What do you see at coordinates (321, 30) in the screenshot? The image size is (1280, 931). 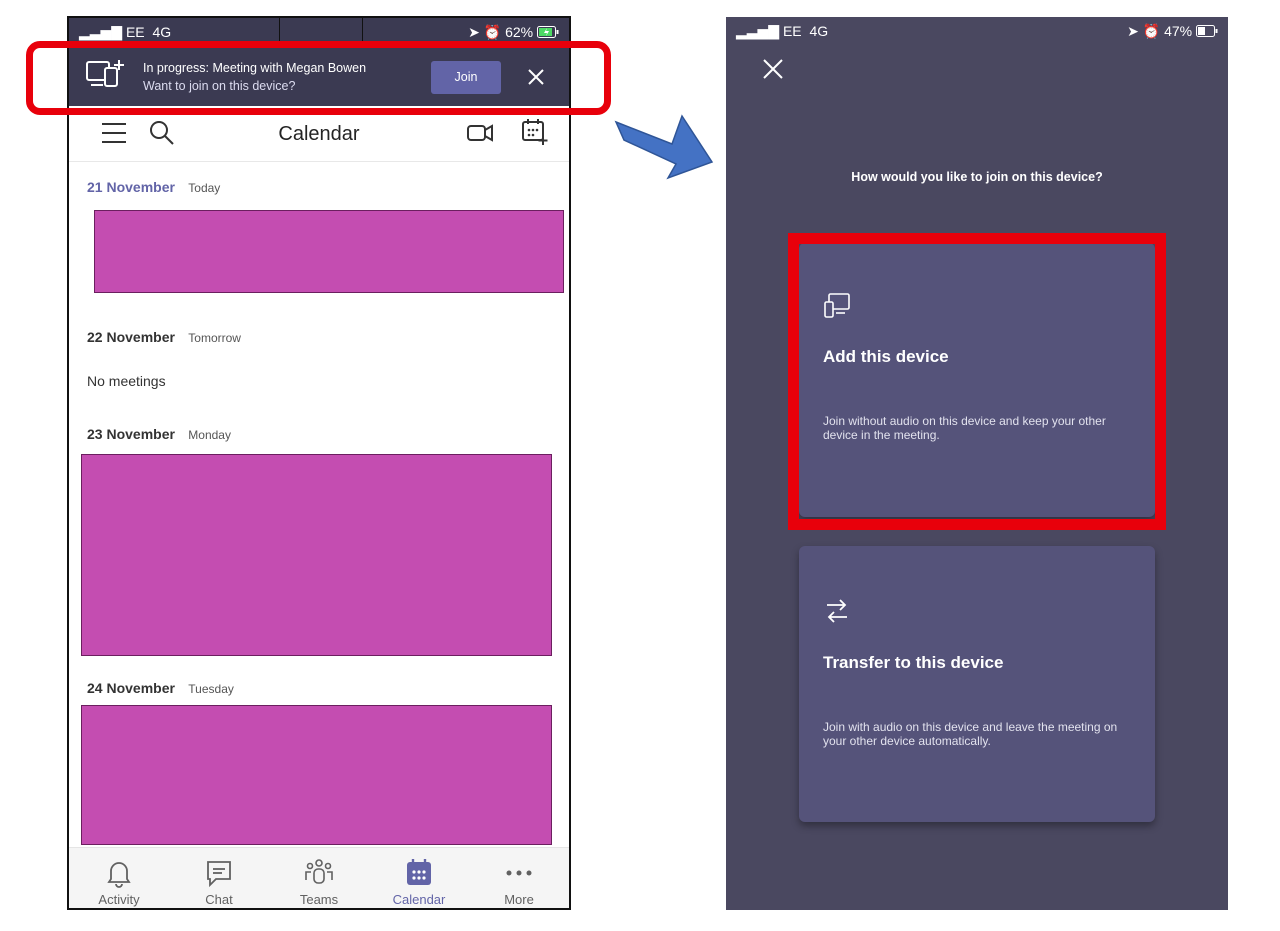 I see `camera-notch` at bounding box center [321, 30].